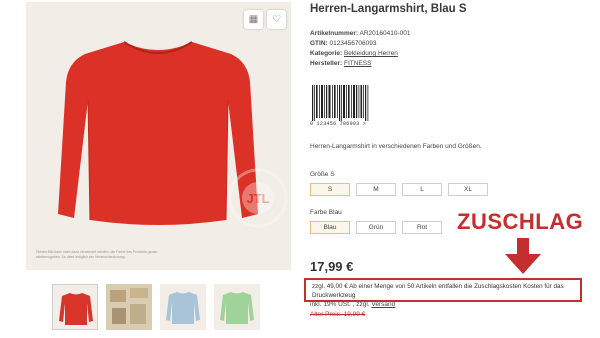 The width and height of the screenshot is (600, 338). Describe the element at coordinates (371, 53) in the screenshot. I see `category-link: Bekleidung Herren` at that location.